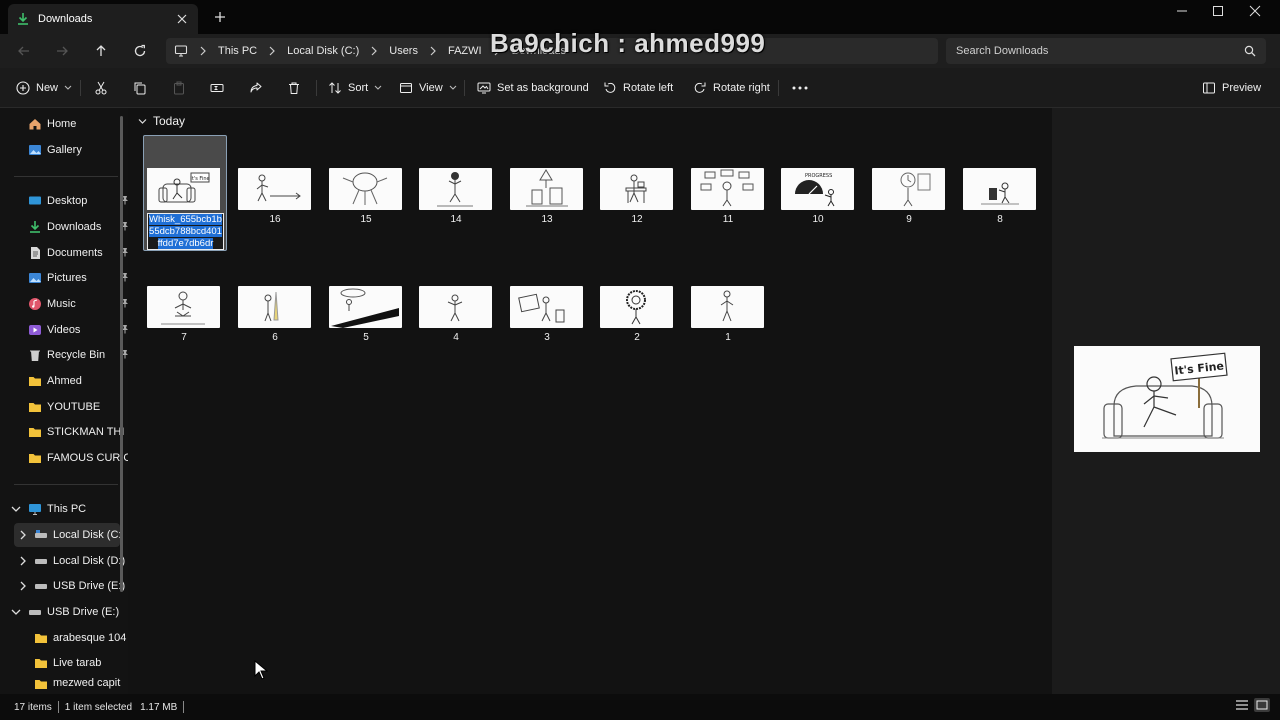 This screenshot has height=720, width=1280. I want to click on desktop-icon, so click(35, 201).